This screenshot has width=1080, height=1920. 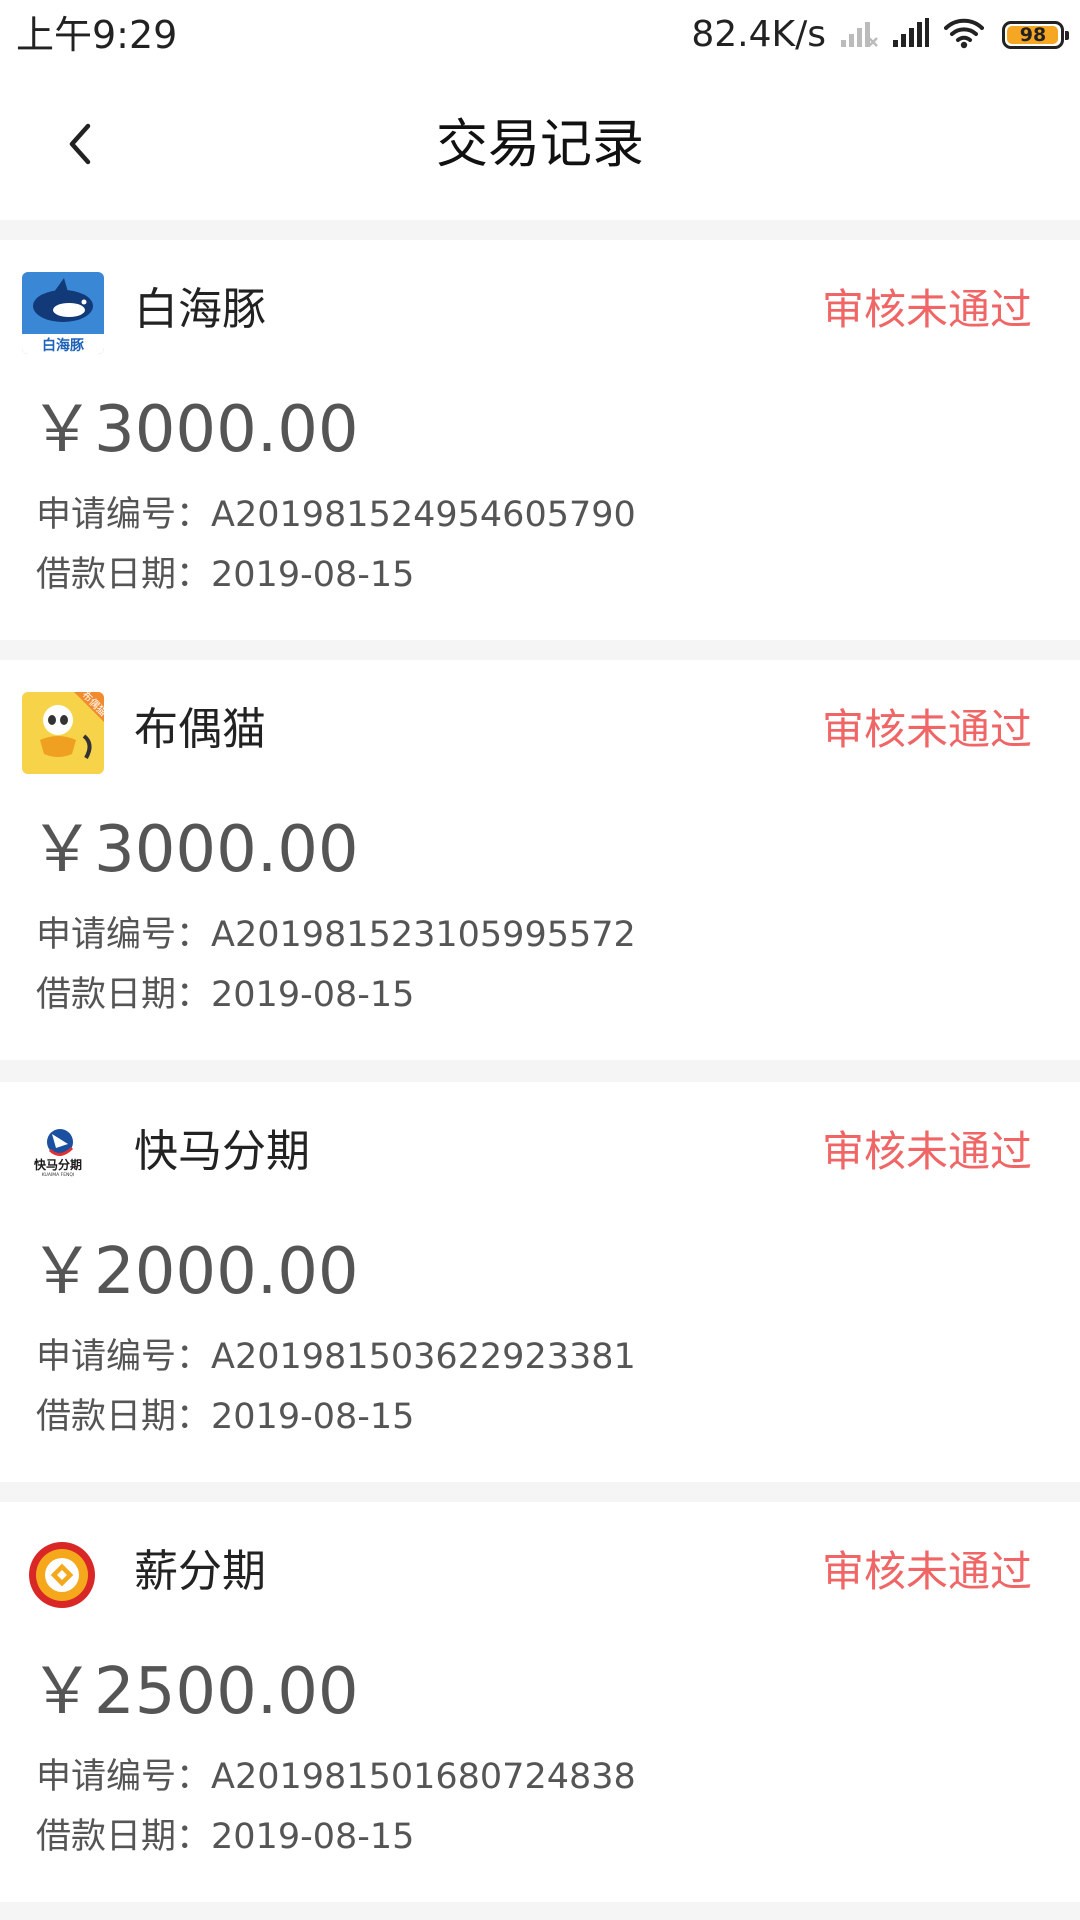 What do you see at coordinates (540, 36) in the screenshot?
I see `status-bar: 上午9:29 82.4K/s 98` at bounding box center [540, 36].